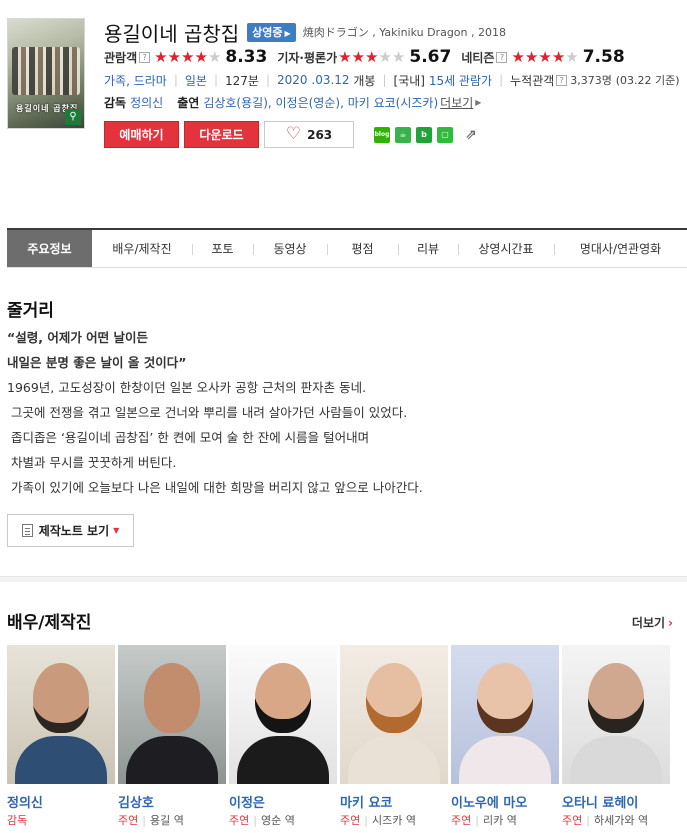 This screenshot has height=833, width=687. What do you see at coordinates (271, 32) in the screenshot?
I see `status-badge: 상영중 ▶` at bounding box center [271, 32].